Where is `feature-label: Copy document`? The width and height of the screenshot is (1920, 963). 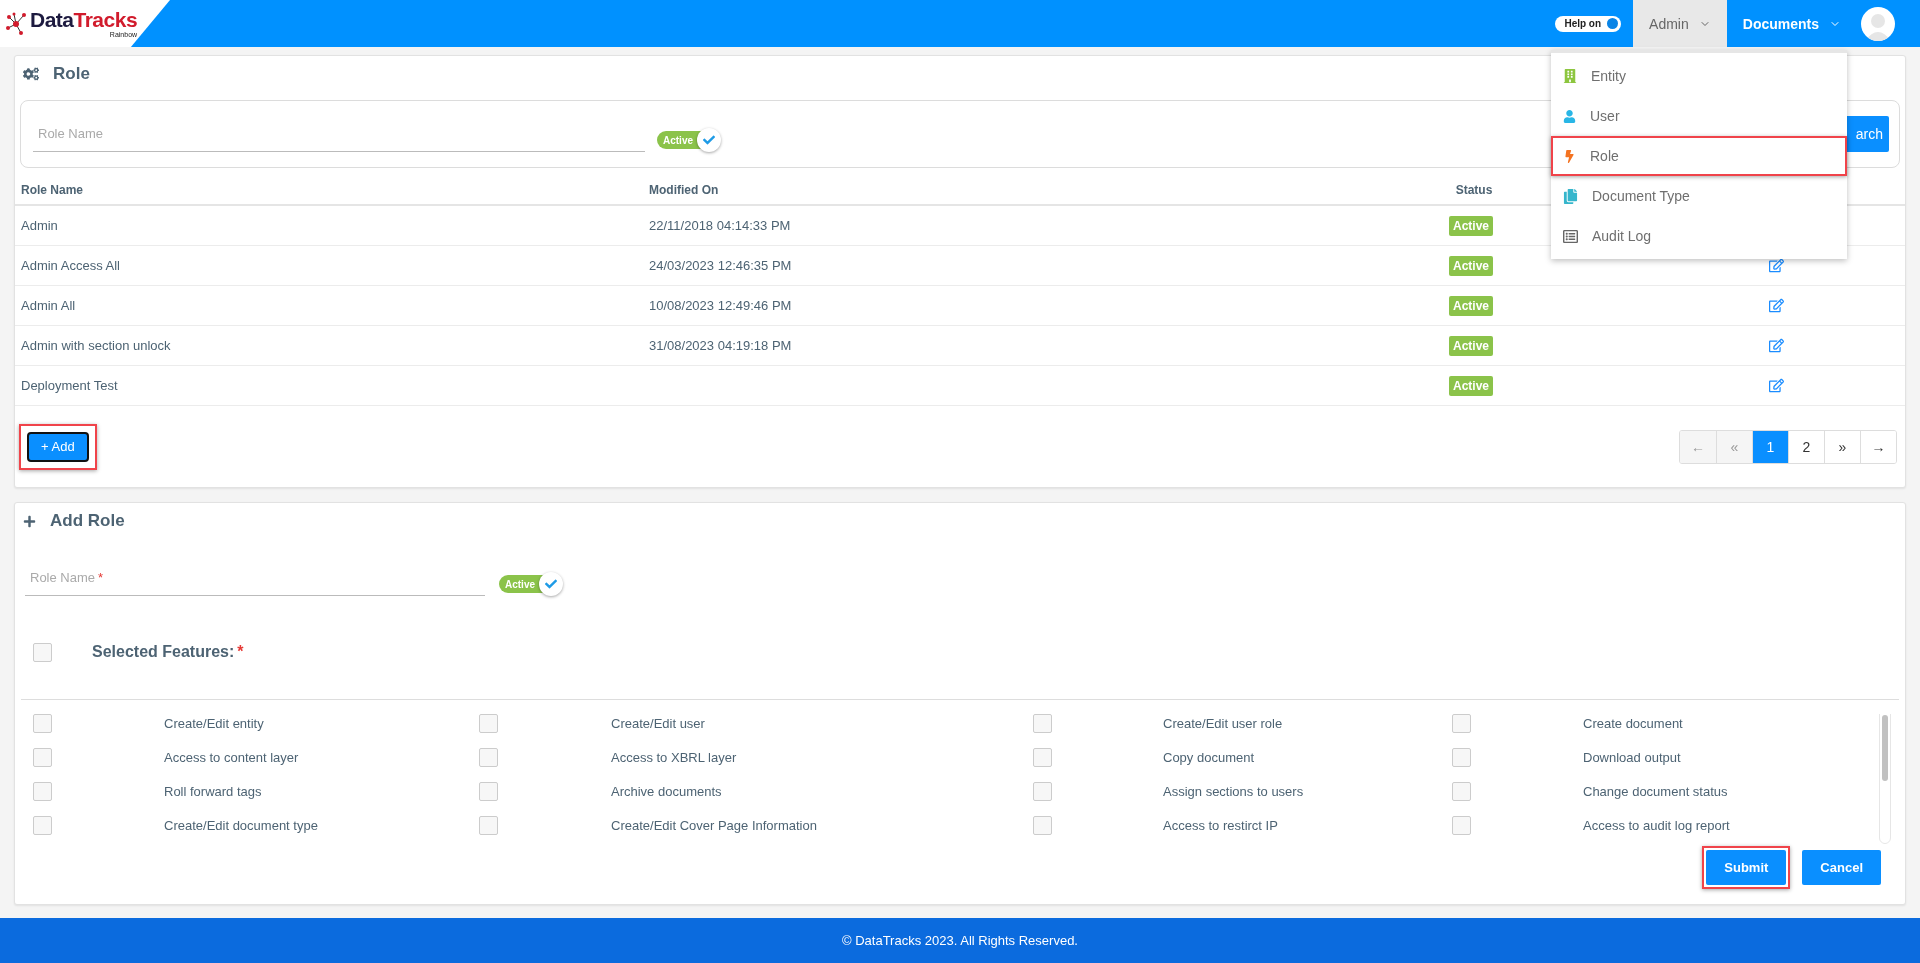
feature-label: Copy document is located at coordinates (1209, 757).